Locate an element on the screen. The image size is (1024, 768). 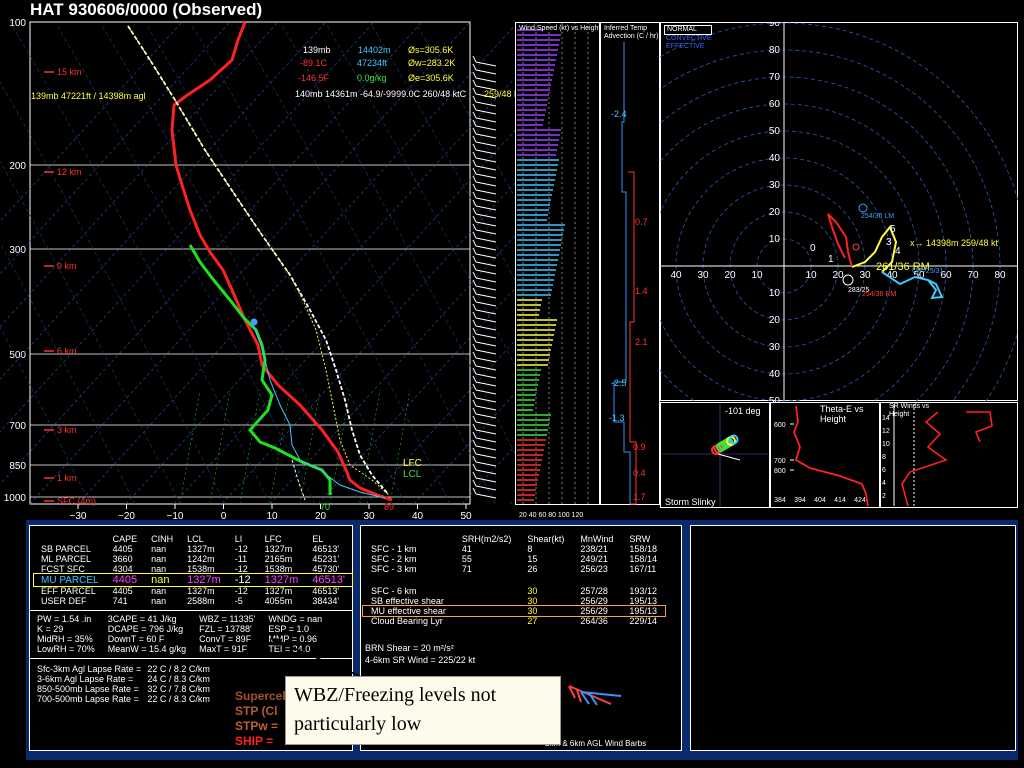
kinematic-row: SB effective shear 30 256/29 195/13 is located at coordinates (514, 601).